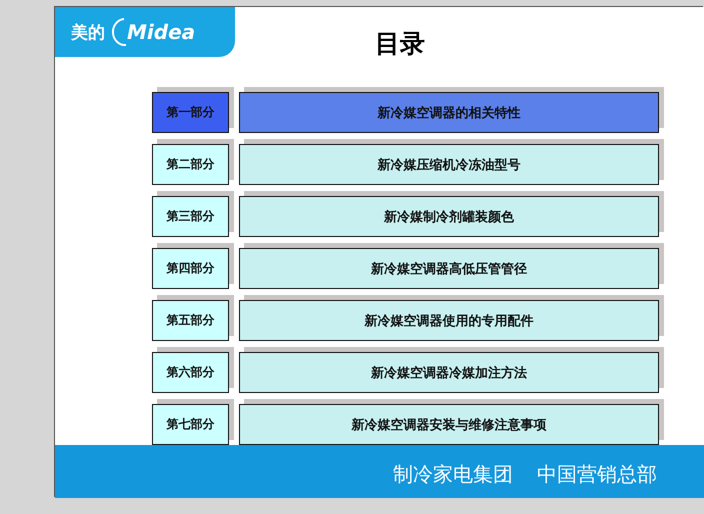  I want to click on swoosh-icon, so click(119, 32).